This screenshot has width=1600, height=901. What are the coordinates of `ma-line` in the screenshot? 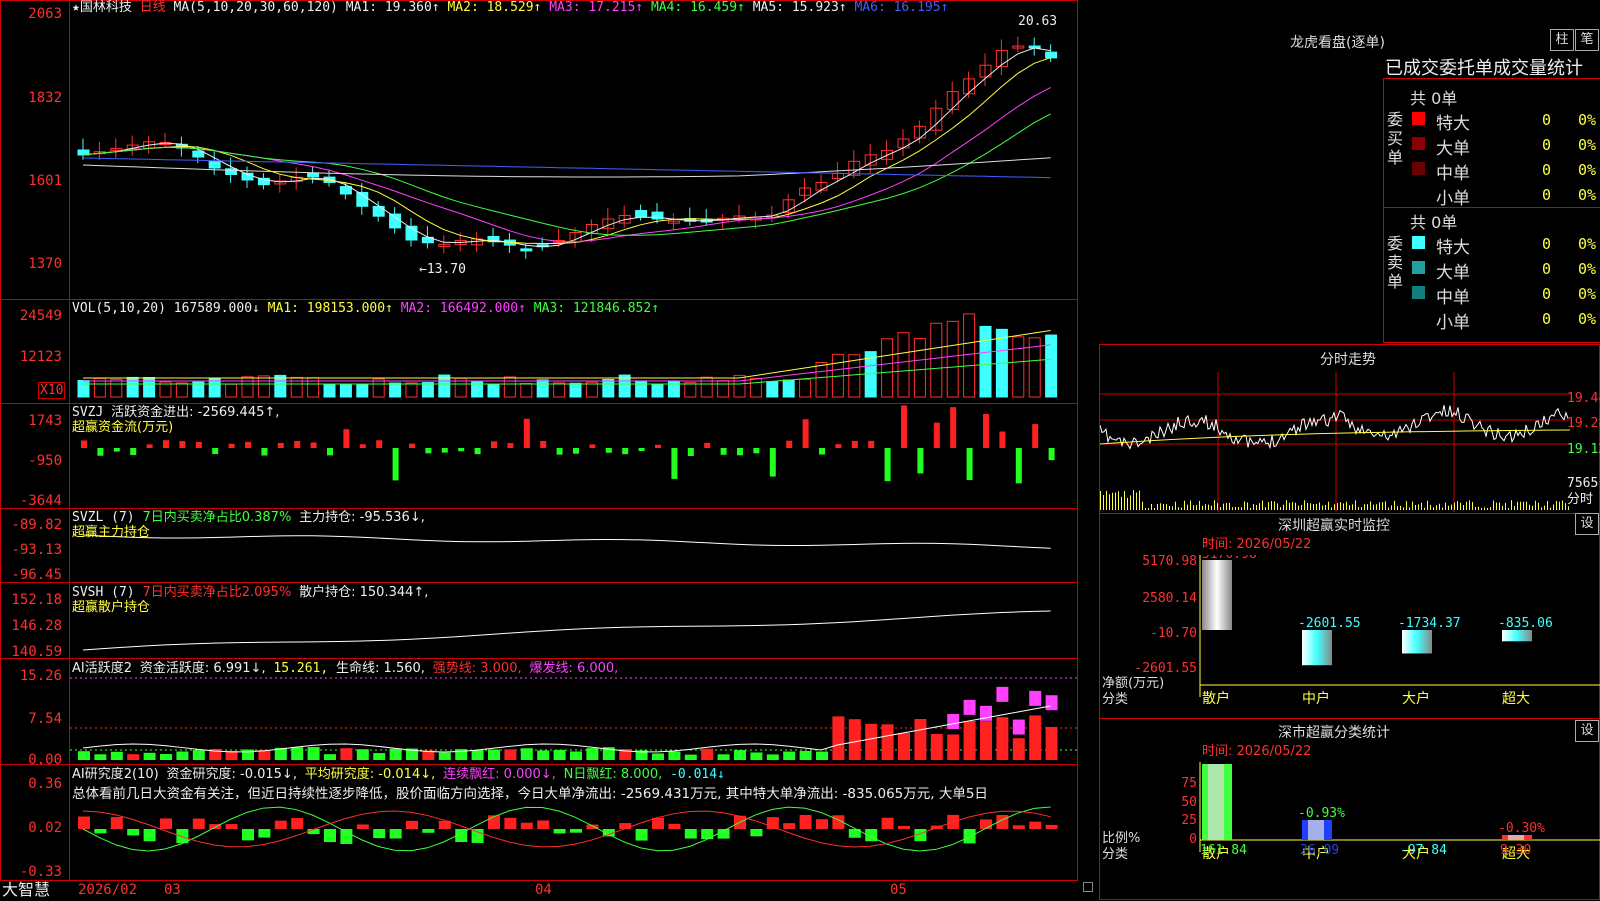 It's located at (566, 147).